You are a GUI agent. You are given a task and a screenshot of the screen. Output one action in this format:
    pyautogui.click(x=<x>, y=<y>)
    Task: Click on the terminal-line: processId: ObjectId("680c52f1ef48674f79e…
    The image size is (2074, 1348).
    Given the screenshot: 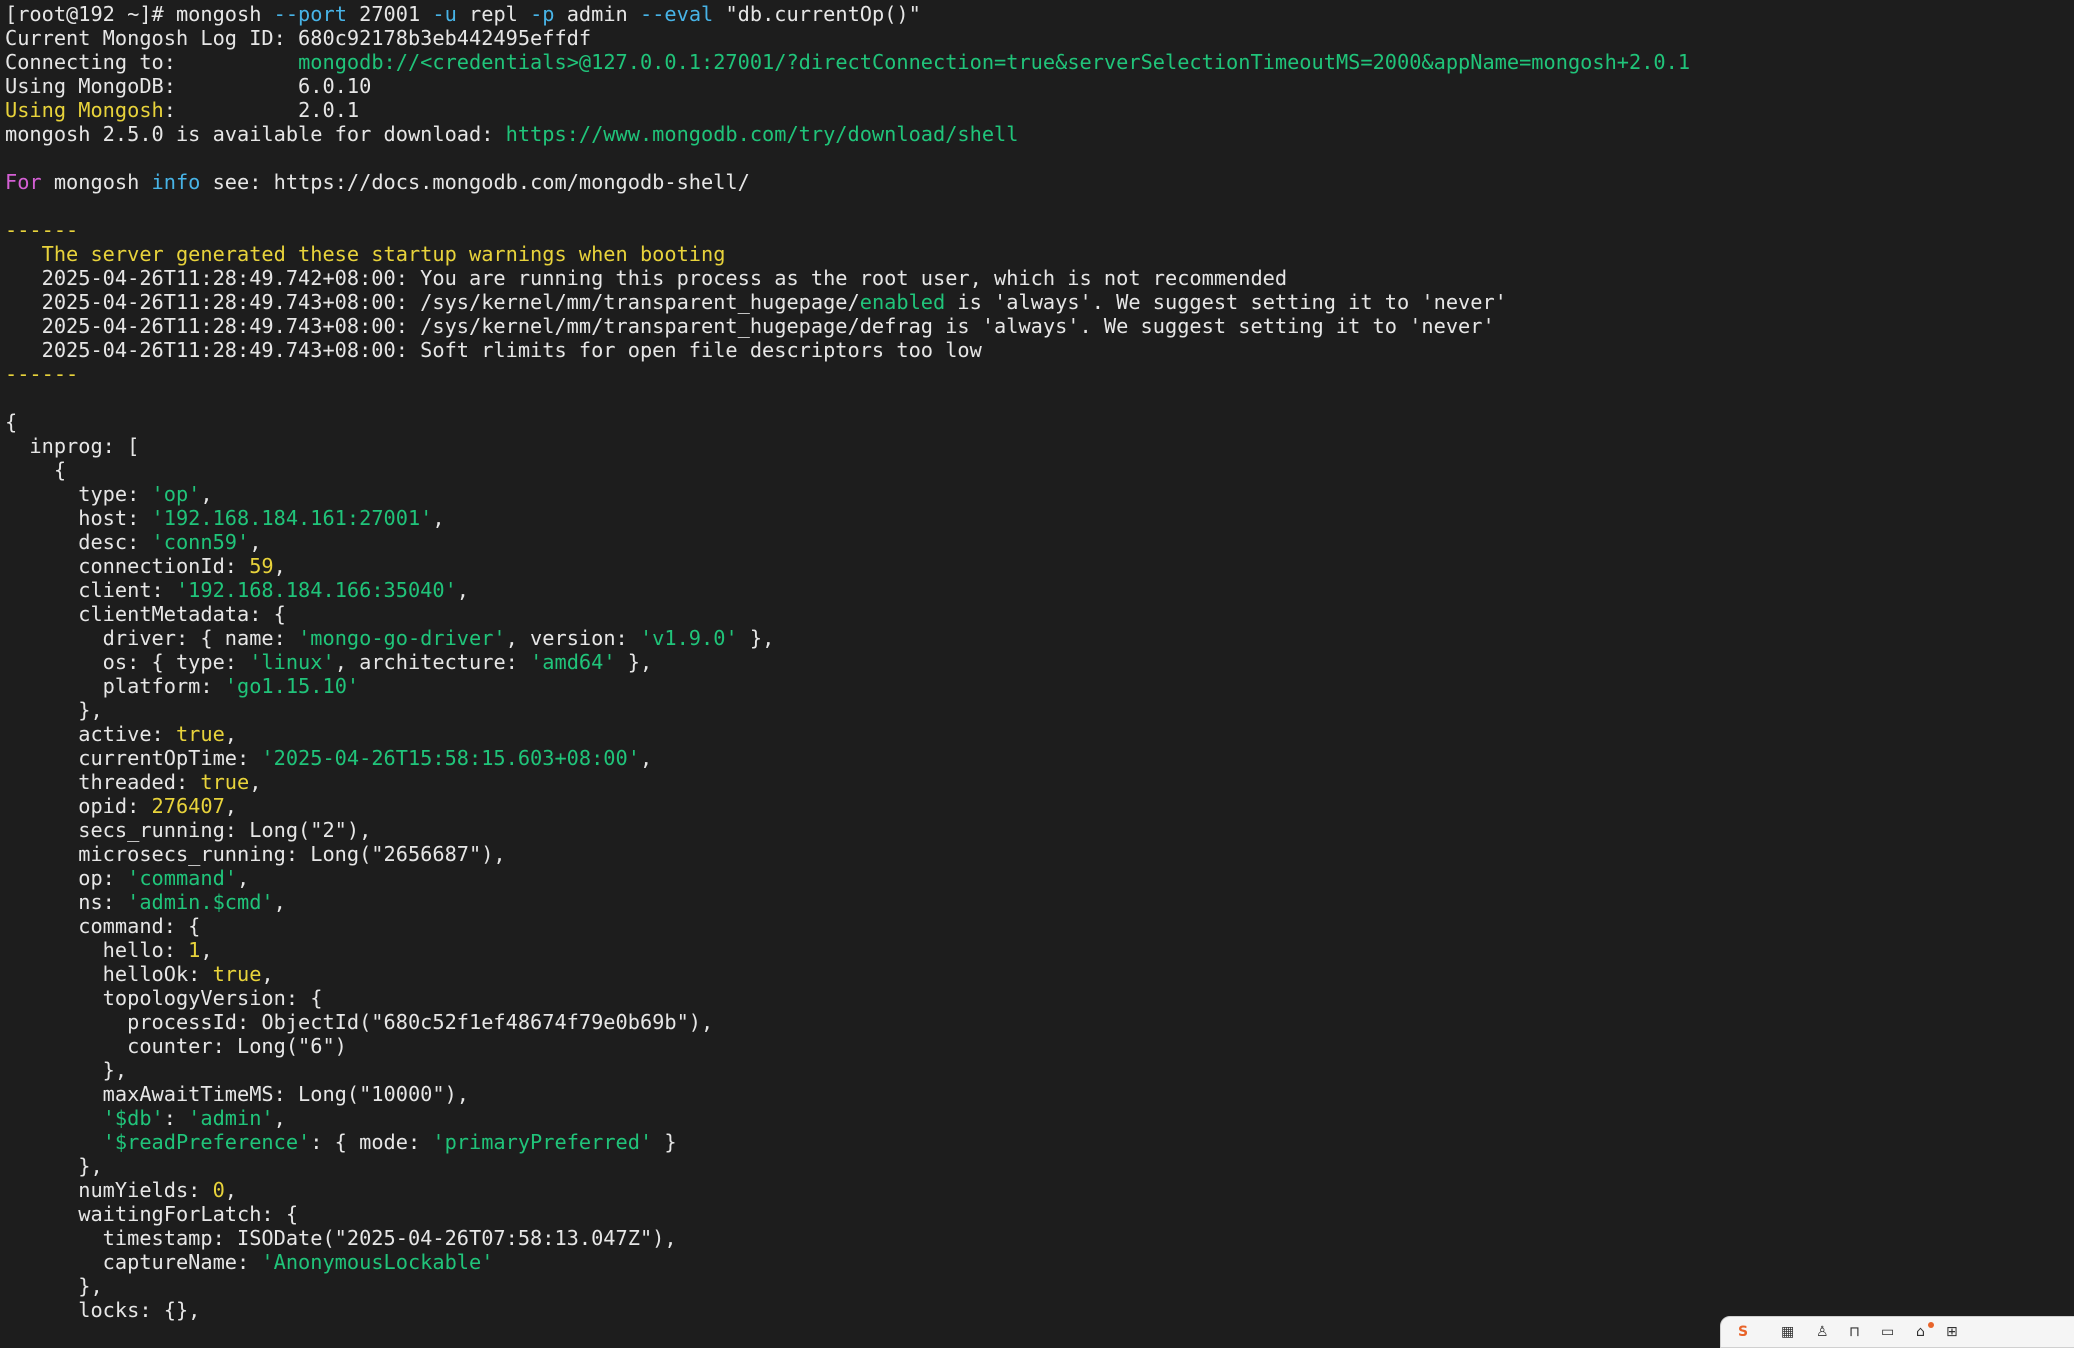 What is the action you would take?
    pyautogui.click(x=847, y=1022)
    